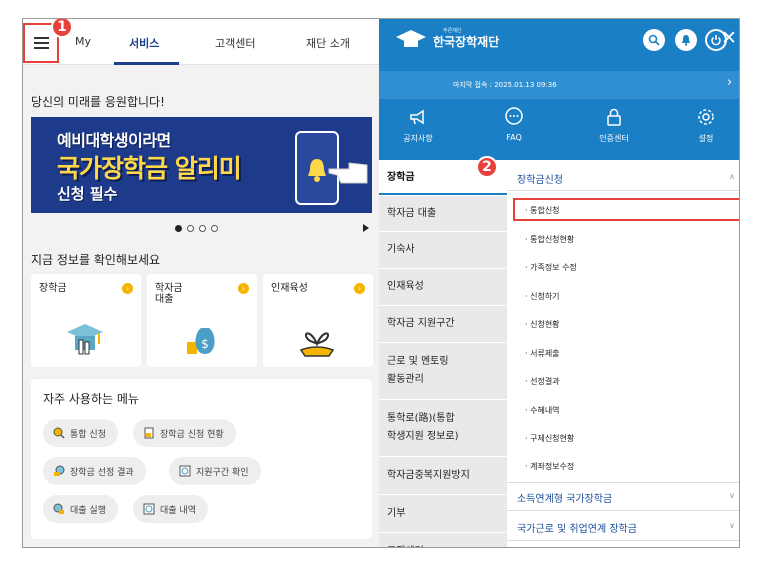  What do you see at coordinates (144, 43) in the screenshot?
I see `tab-services: 서비스` at bounding box center [144, 43].